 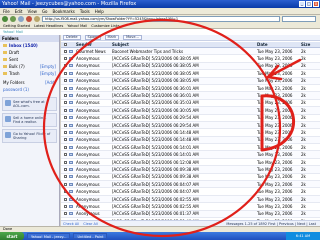 I want to click on maximize-button: □, so click(x=309, y=4).